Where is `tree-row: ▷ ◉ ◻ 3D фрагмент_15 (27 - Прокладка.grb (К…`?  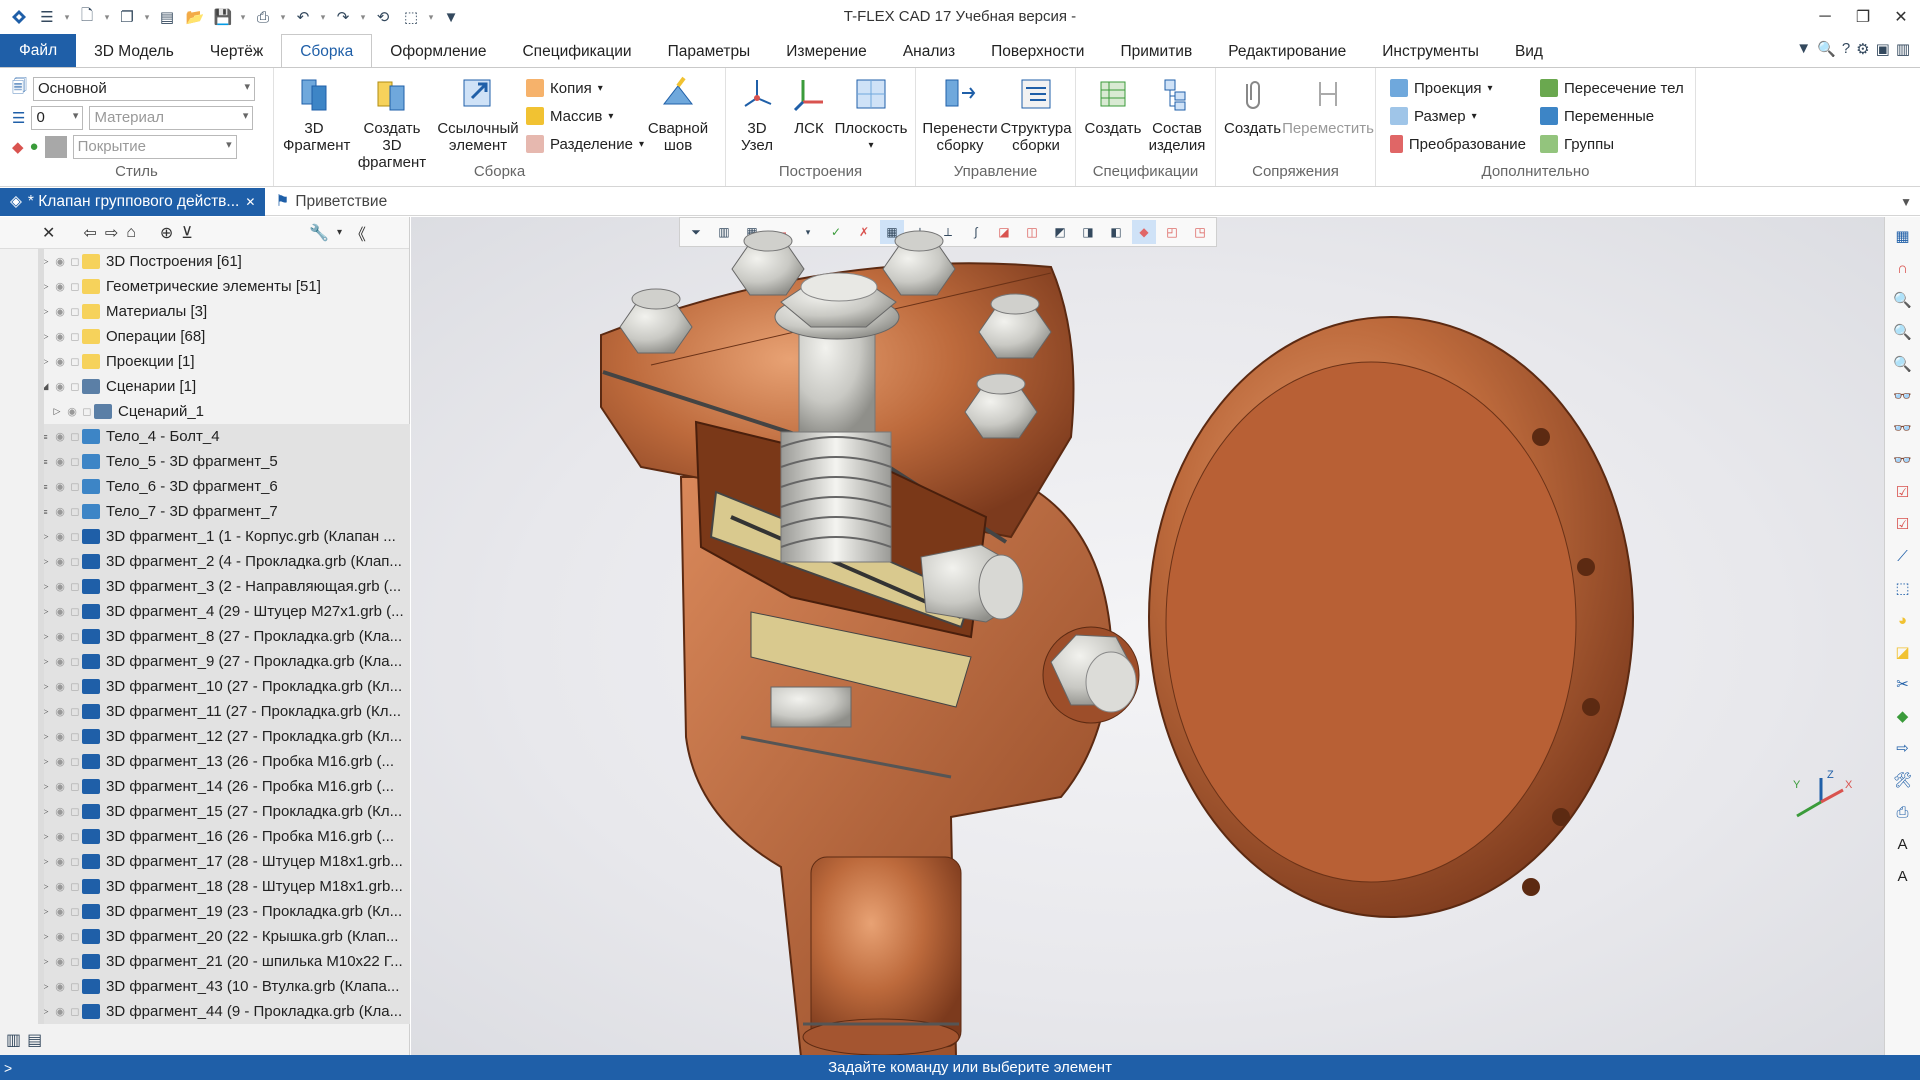 tree-row: ▷ ◉ ◻ 3D фрагмент_15 (27 - Прокладка.grb (К… is located at coordinates (224, 811).